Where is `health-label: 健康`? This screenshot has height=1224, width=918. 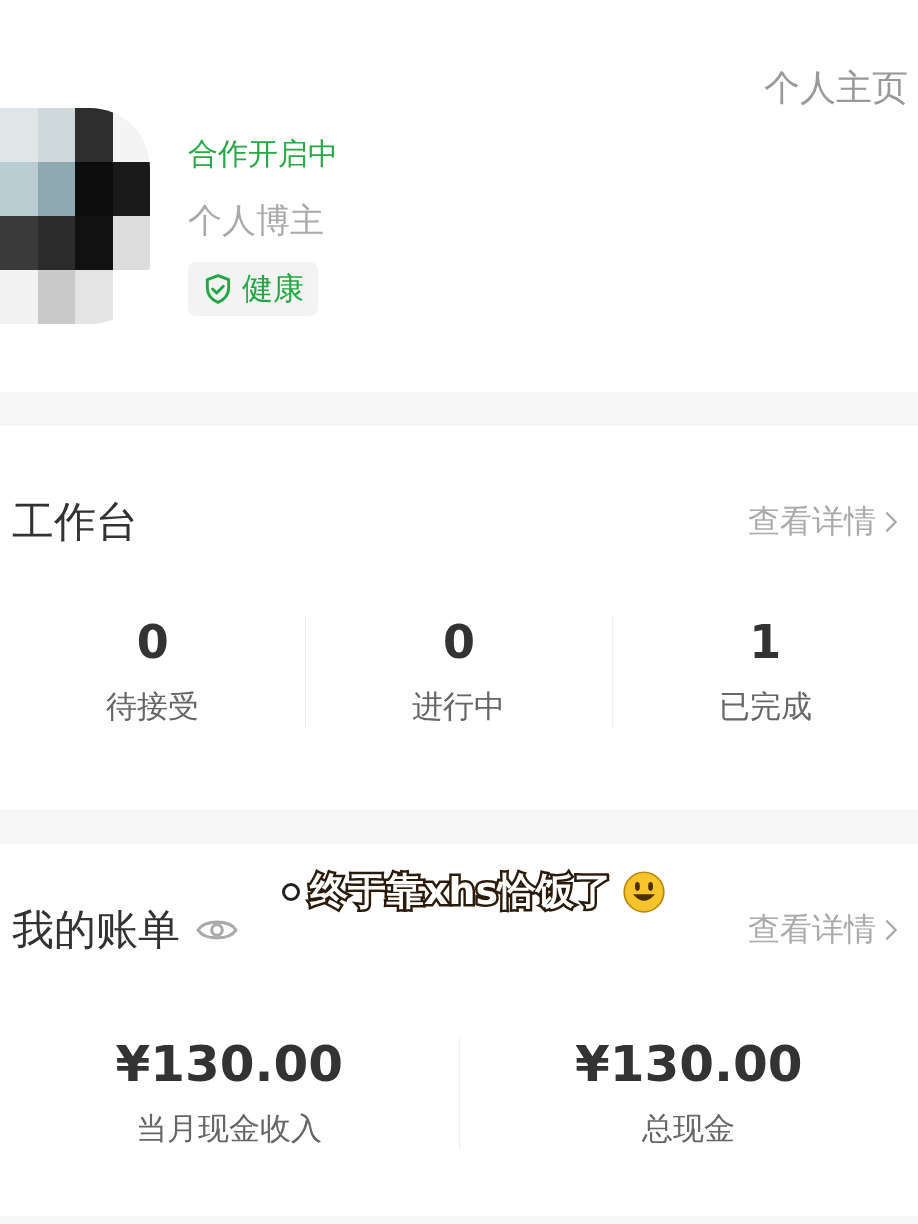 health-label: 健康 is located at coordinates (273, 288).